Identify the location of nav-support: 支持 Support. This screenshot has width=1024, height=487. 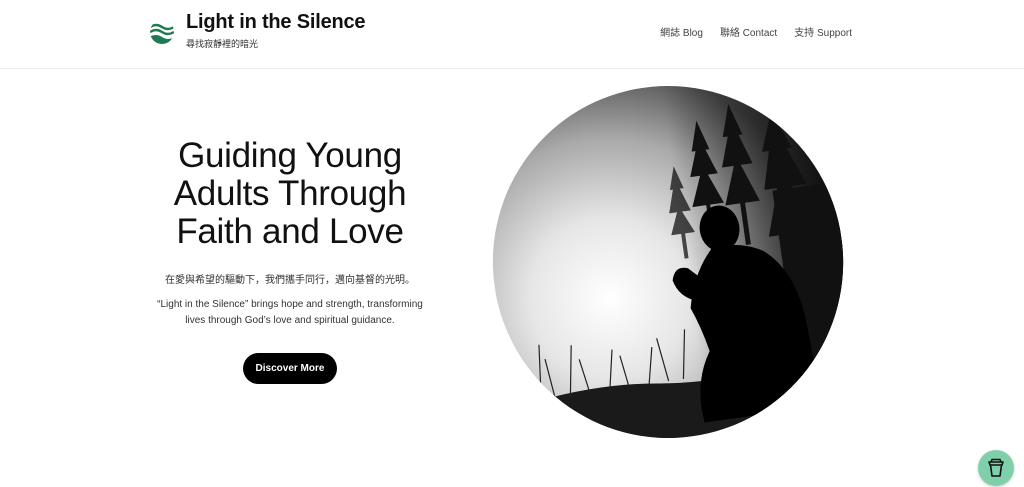
(823, 31).